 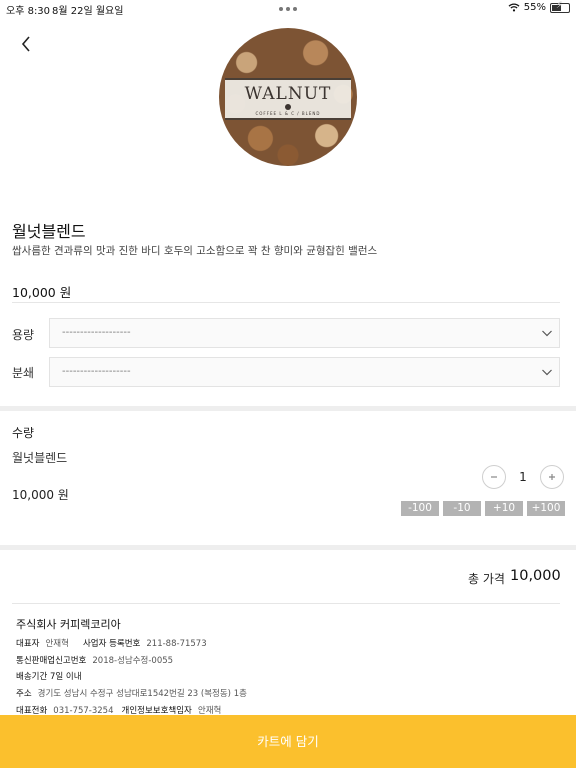 What do you see at coordinates (88, 11) in the screenshot?
I see `status-date: 8월 22일 월요일` at bounding box center [88, 11].